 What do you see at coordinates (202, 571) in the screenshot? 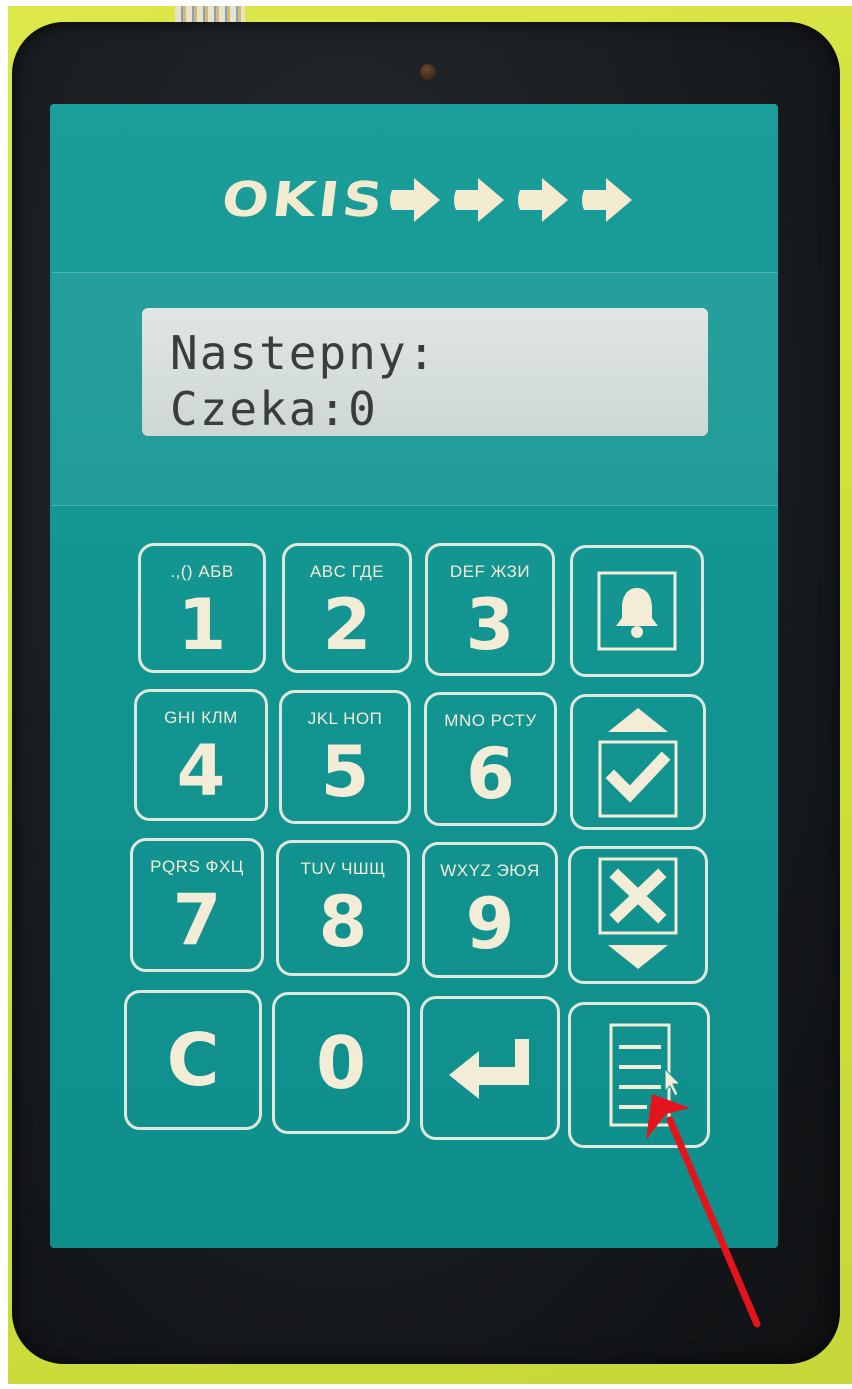
I see `key-1-letters: .,() АБВ` at bounding box center [202, 571].